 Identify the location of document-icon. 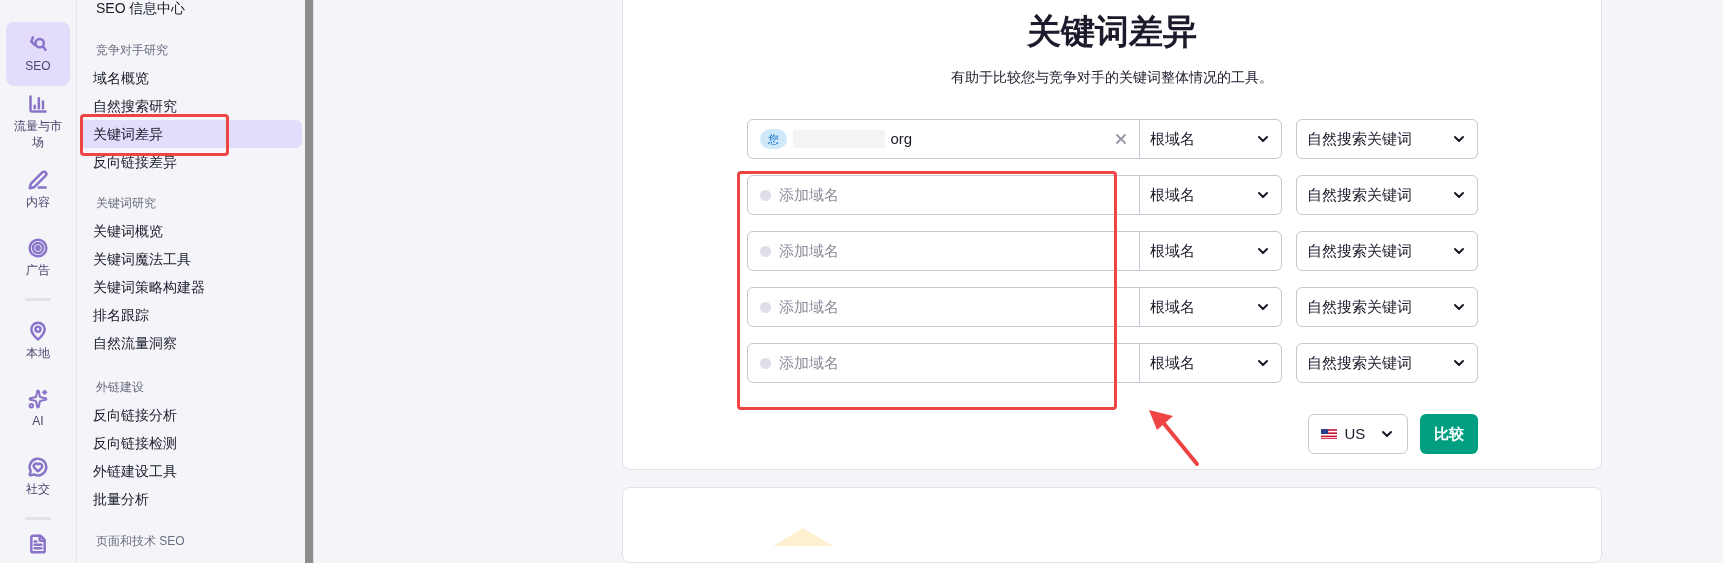
(38, 544).